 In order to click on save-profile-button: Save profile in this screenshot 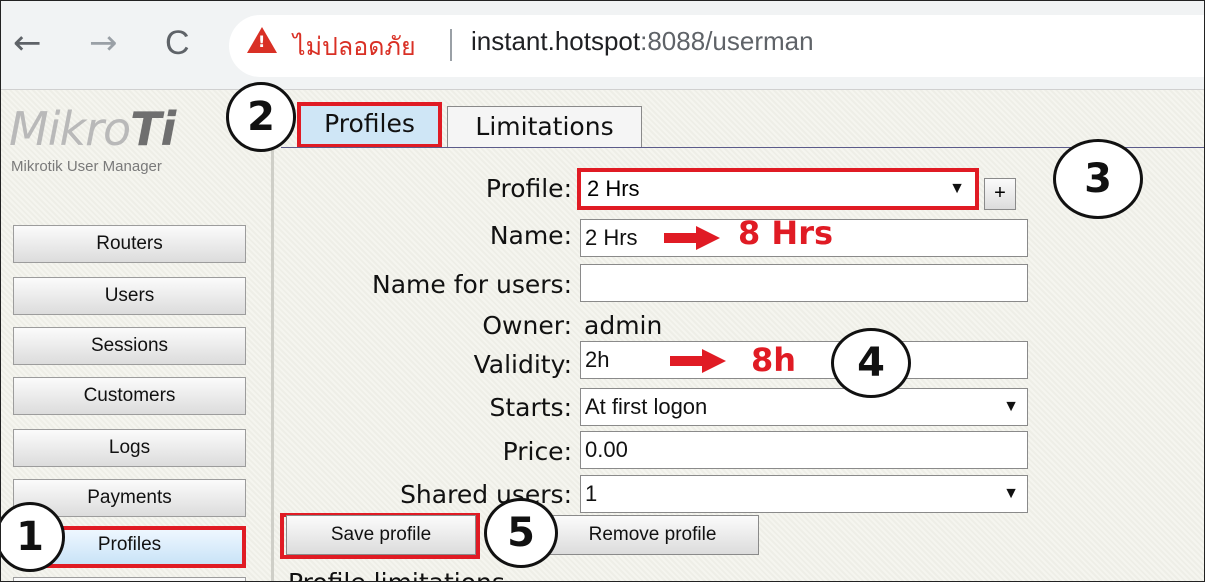, I will do `click(381, 535)`.